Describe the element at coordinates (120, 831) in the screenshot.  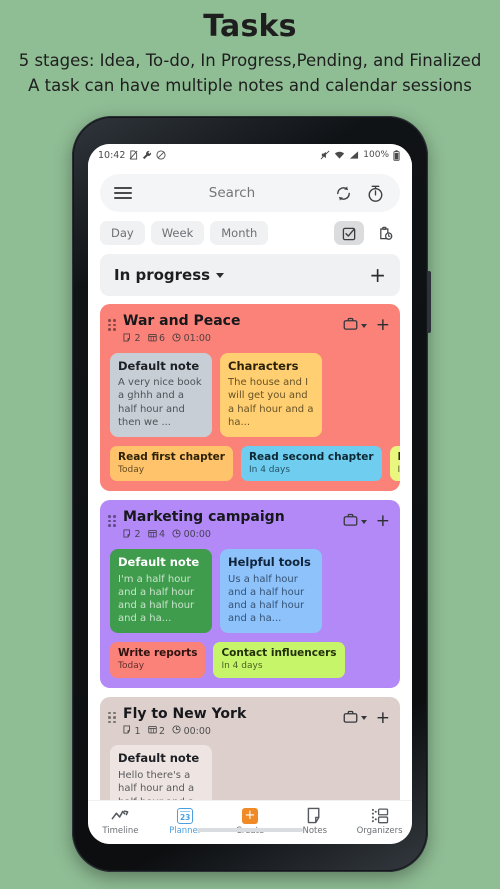
I see `nav-label: Timeline` at that location.